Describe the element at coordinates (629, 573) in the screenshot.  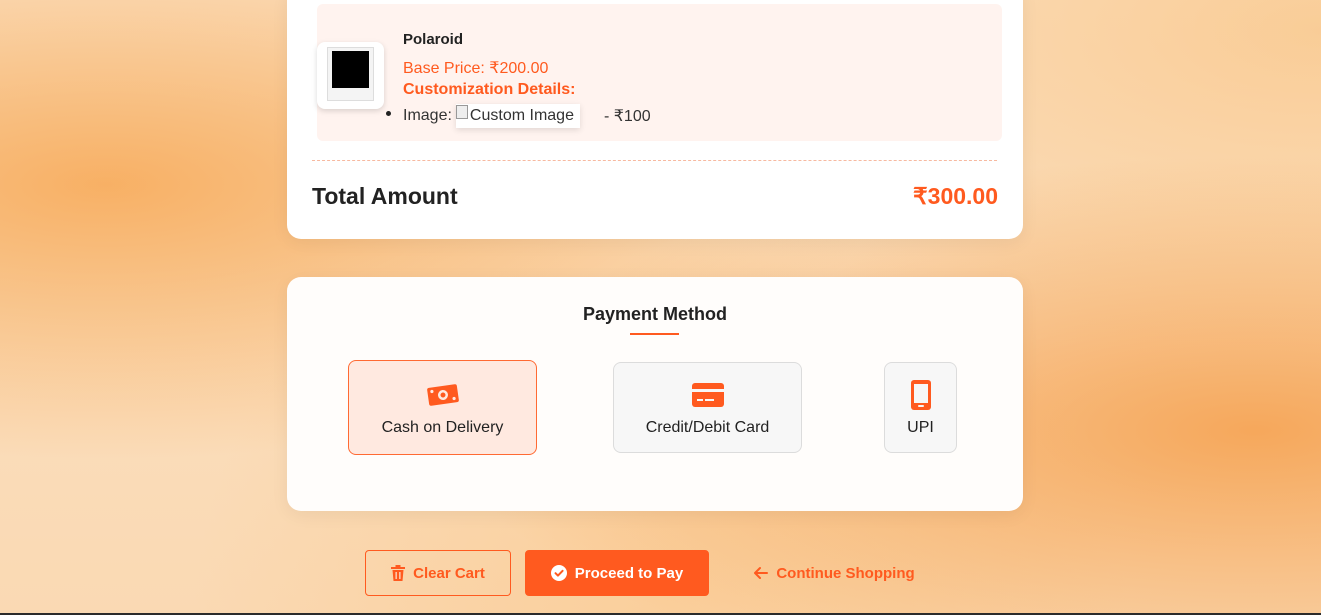
I see `proceed-to-pay-label: Proceed to Pay` at that location.